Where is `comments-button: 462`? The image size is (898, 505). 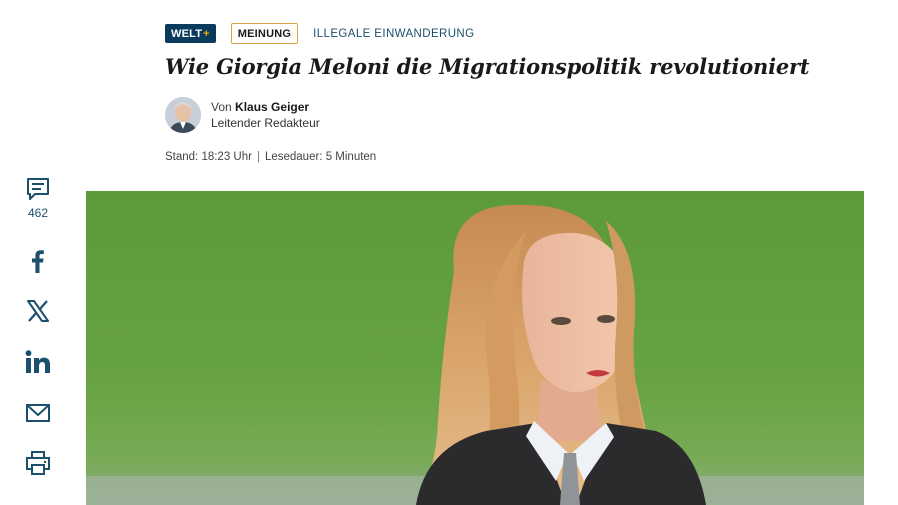 comments-button: 462 is located at coordinates (38, 198).